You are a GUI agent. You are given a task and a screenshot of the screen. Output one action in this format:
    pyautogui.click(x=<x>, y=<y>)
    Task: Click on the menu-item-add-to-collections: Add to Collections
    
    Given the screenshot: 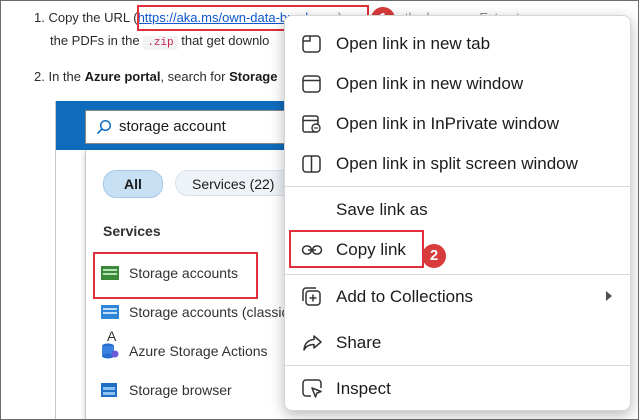 What is the action you would take?
    pyautogui.click(x=457, y=297)
    